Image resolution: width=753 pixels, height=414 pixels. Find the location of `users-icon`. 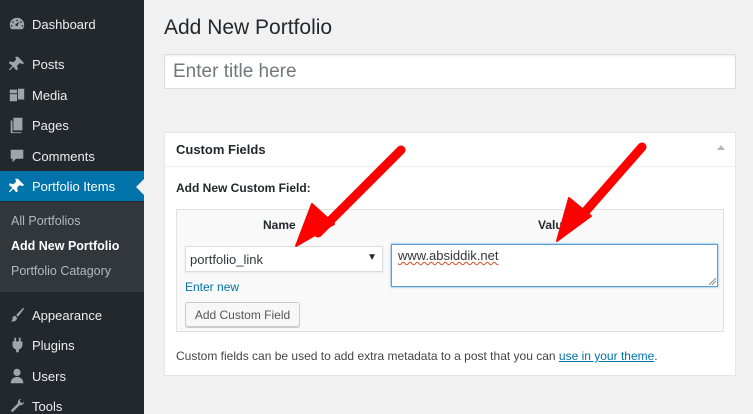

users-icon is located at coordinates (17, 376).